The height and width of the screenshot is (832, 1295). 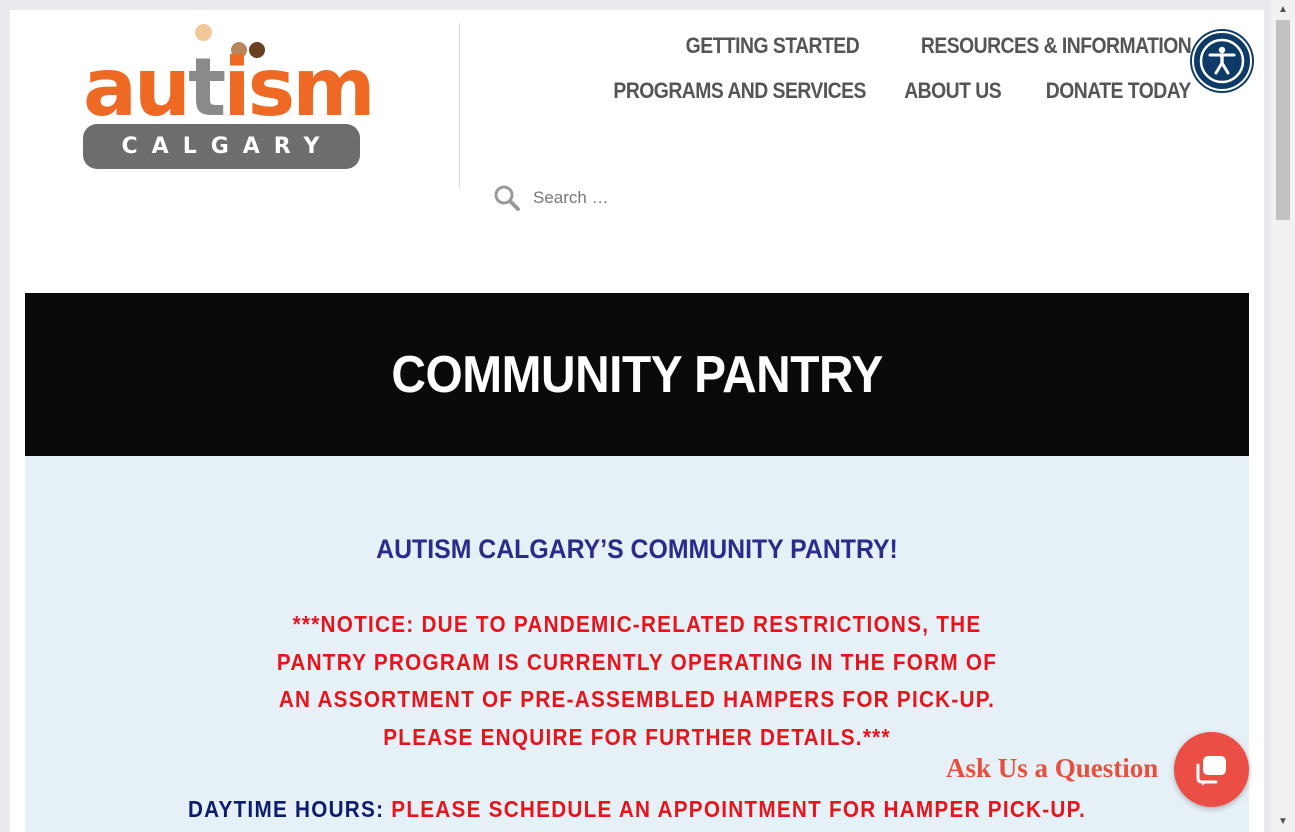 I want to click on accessibility-button, so click(x=1222, y=61).